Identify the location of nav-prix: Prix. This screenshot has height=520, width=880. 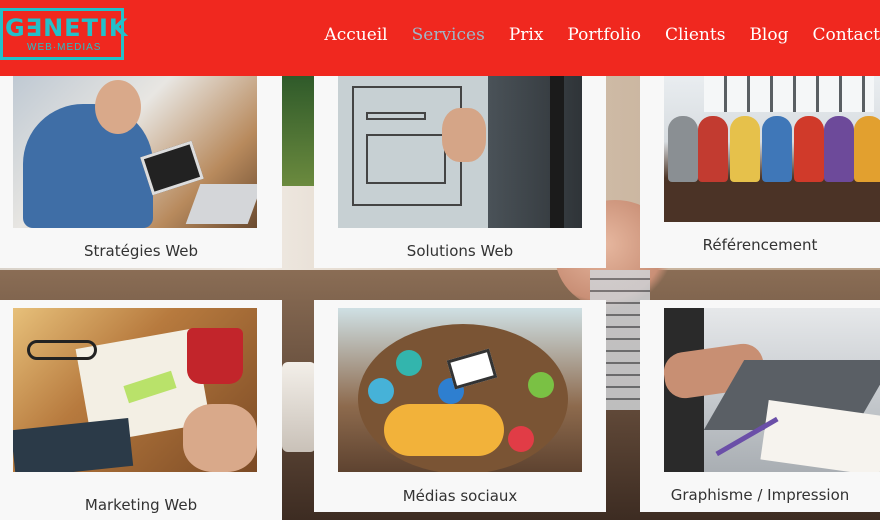
(526, 35).